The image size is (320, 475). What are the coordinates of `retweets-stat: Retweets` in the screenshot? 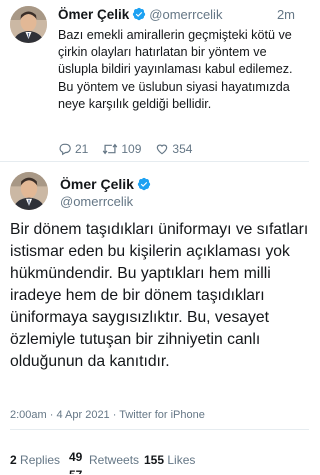 It's located at (114, 460).